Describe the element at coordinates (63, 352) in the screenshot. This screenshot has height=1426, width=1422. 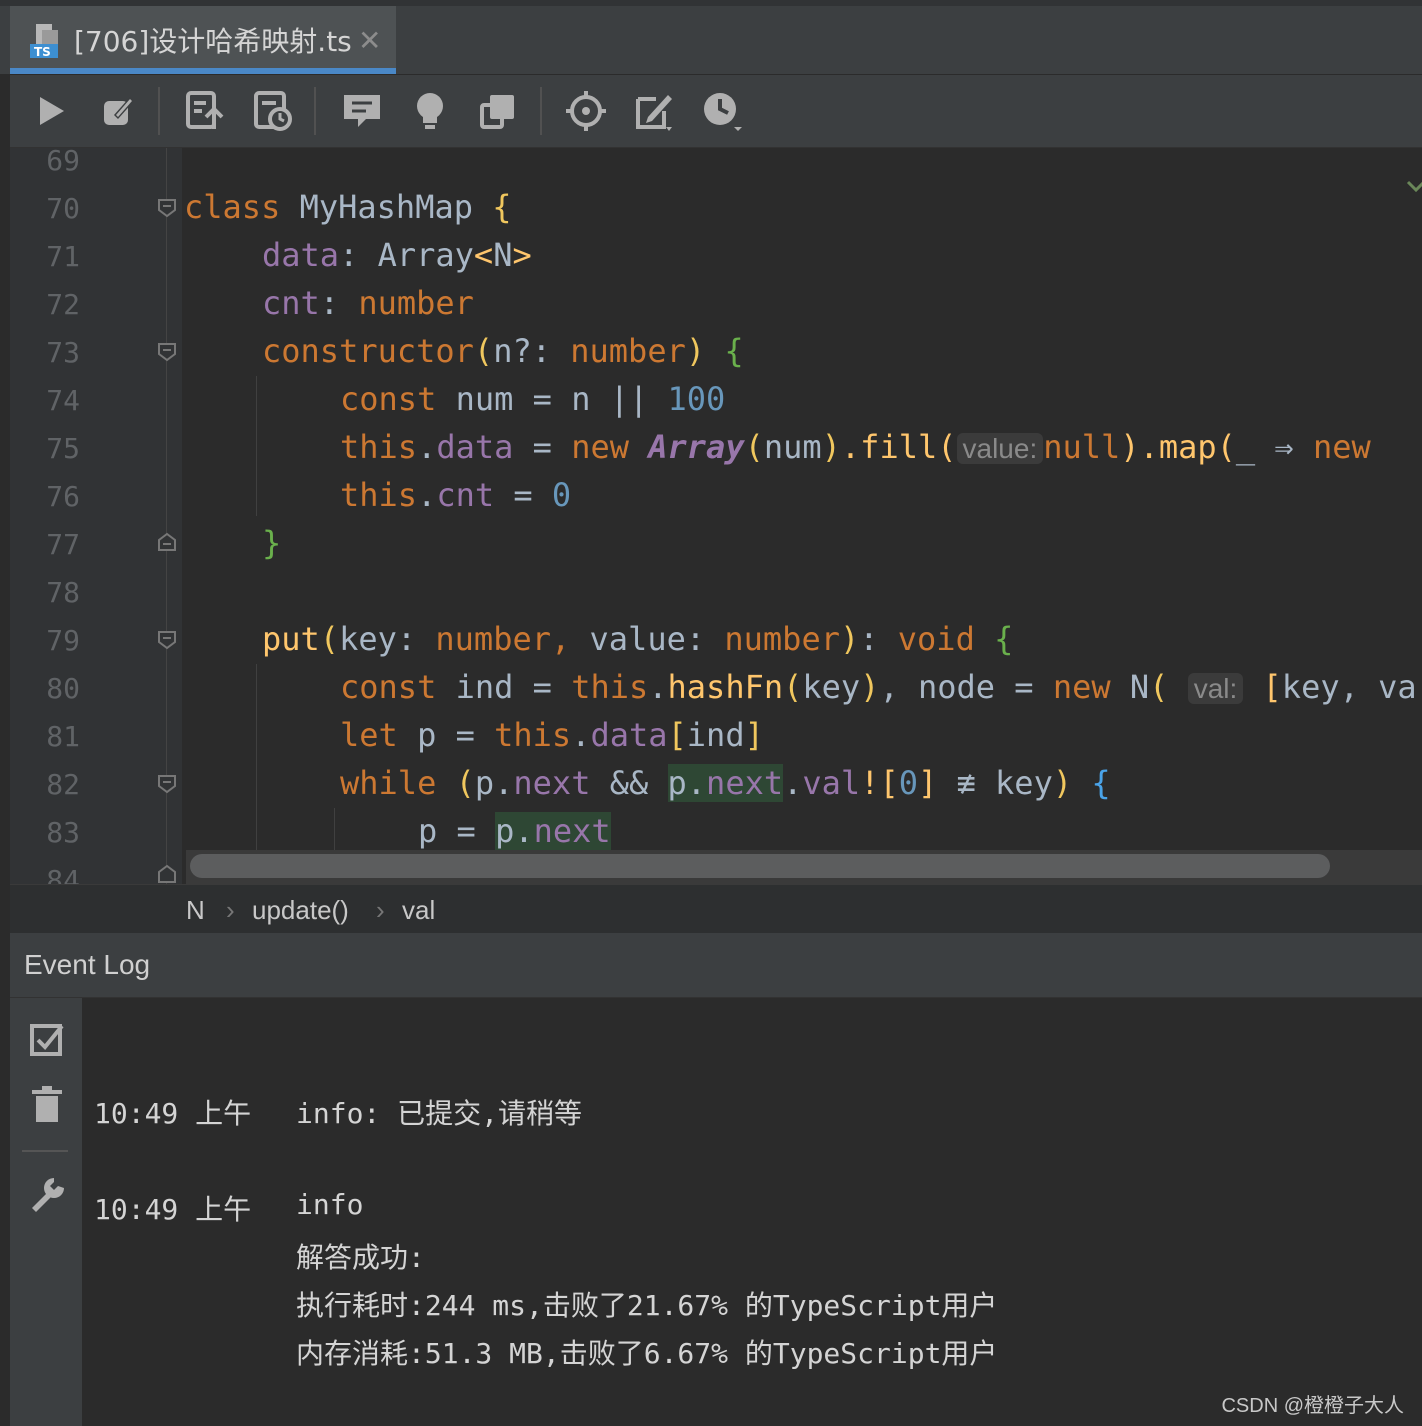
I see `line-number: 73` at that location.